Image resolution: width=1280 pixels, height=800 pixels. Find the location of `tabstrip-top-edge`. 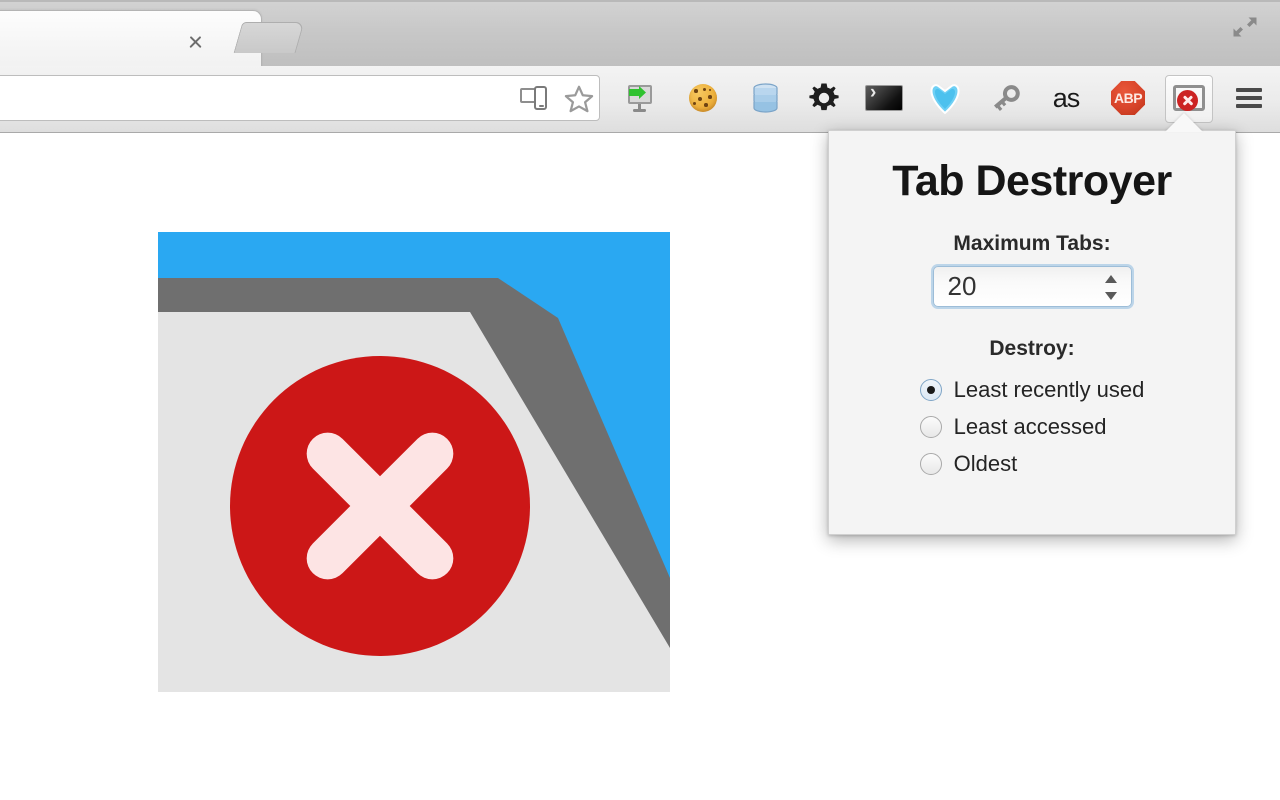

tabstrip-top-edge is located at coordinates (640, 1).